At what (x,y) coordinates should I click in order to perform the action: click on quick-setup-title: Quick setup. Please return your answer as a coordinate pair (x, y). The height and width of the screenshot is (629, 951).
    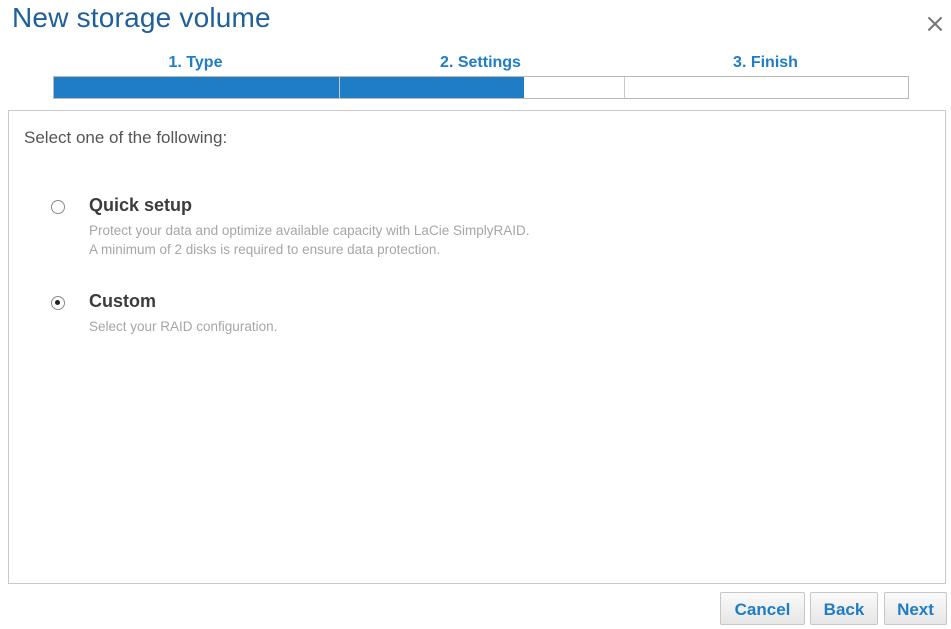
    Looking at the image, I should click on (141, 205).